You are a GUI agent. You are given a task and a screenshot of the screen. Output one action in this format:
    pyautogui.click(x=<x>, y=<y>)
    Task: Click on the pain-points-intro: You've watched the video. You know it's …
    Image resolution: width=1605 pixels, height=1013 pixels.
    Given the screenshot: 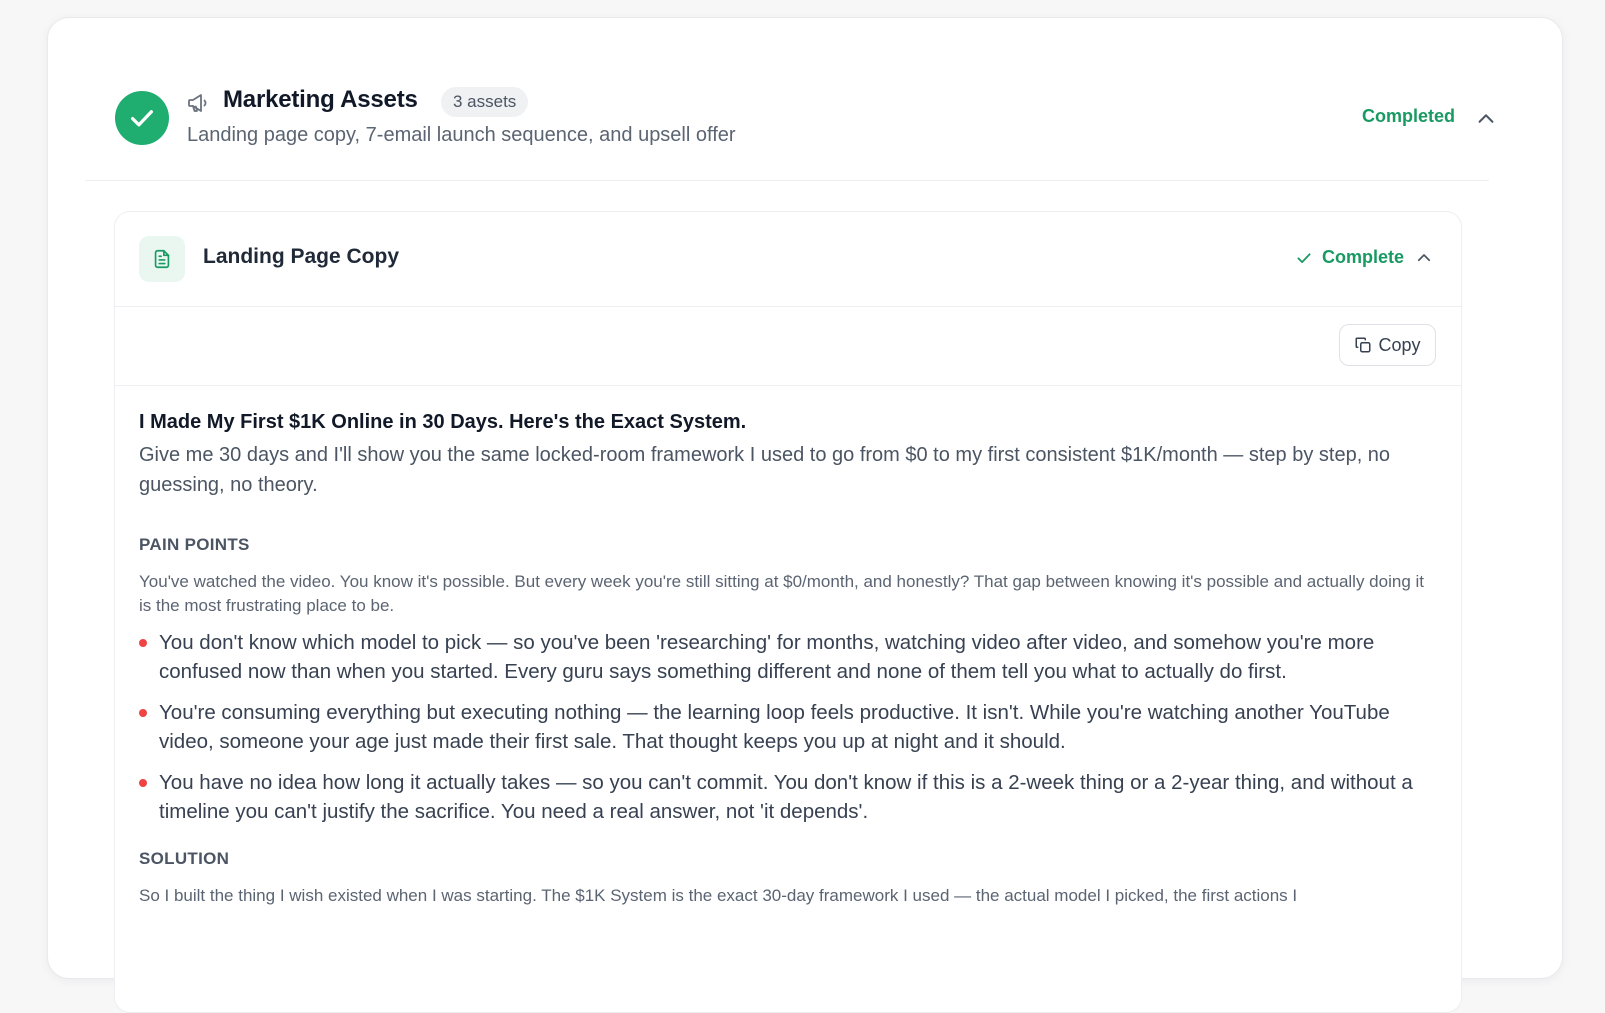 What is the action you would take?
    pyautogui.click(x=781, y=593)
    